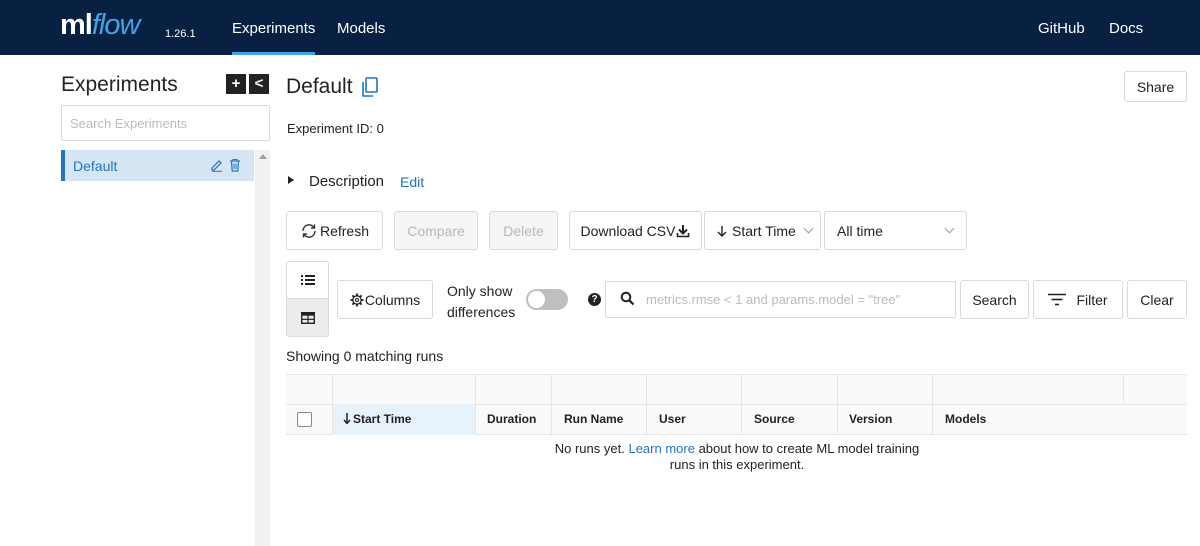 This screenshot has height=546, width=1200. I want to click on caret-right-icon, so click(291, 180).